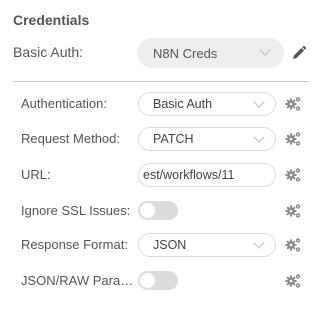 Image resolution: width=320 pixels, height=312 pixels. Describe the element at coordinates (48, 52) in the screenshot. I see `credentials-label: Basic Auth:` at that location.